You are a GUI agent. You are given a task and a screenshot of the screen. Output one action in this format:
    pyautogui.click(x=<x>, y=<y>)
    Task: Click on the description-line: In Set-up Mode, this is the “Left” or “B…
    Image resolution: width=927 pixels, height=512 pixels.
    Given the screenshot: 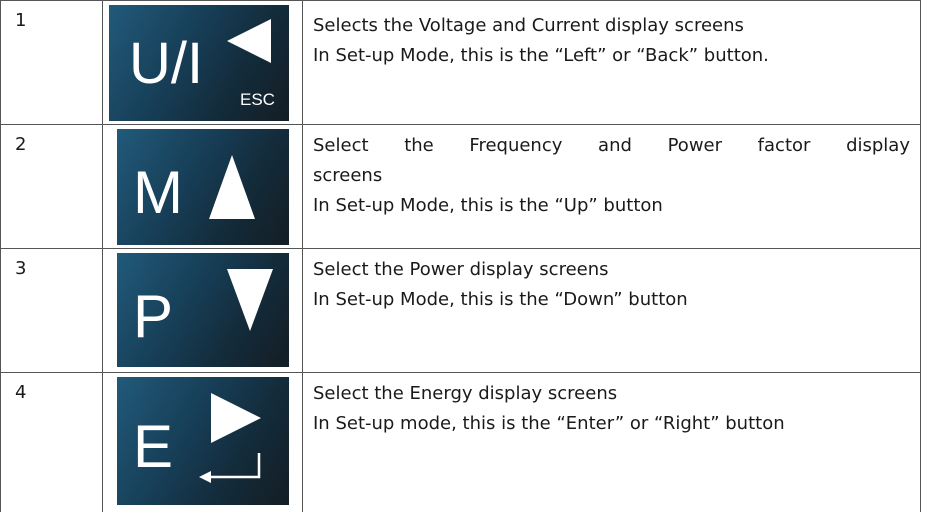 What is the action you would take?
    pyautogui.click(x=541, y=55)
    